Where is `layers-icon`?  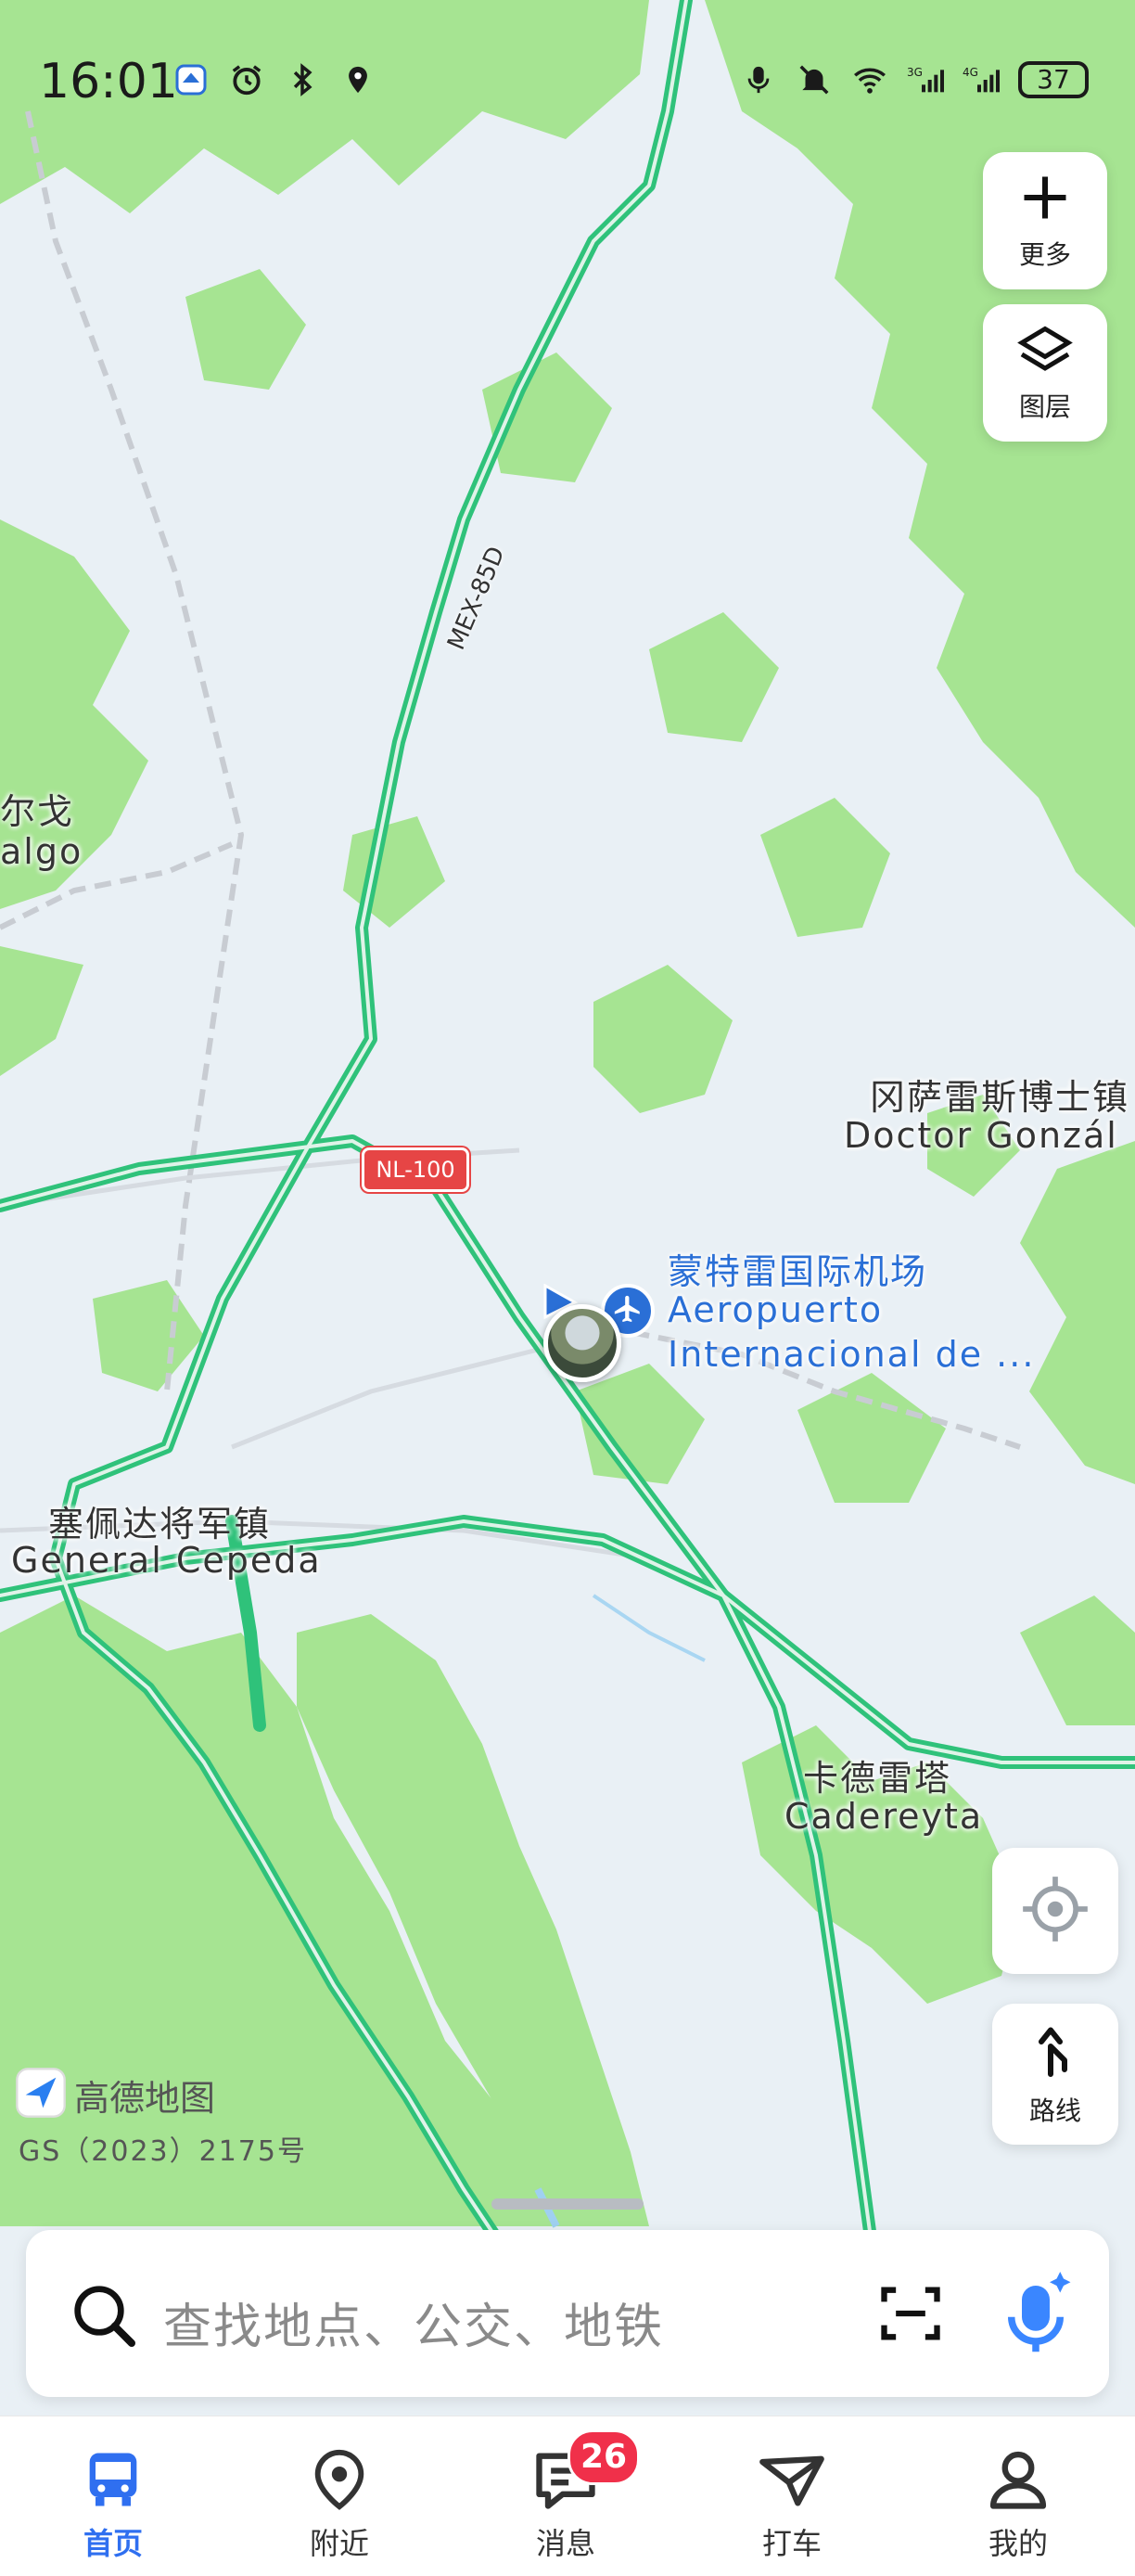
layers-icon is located at coordinates (1045, 351).